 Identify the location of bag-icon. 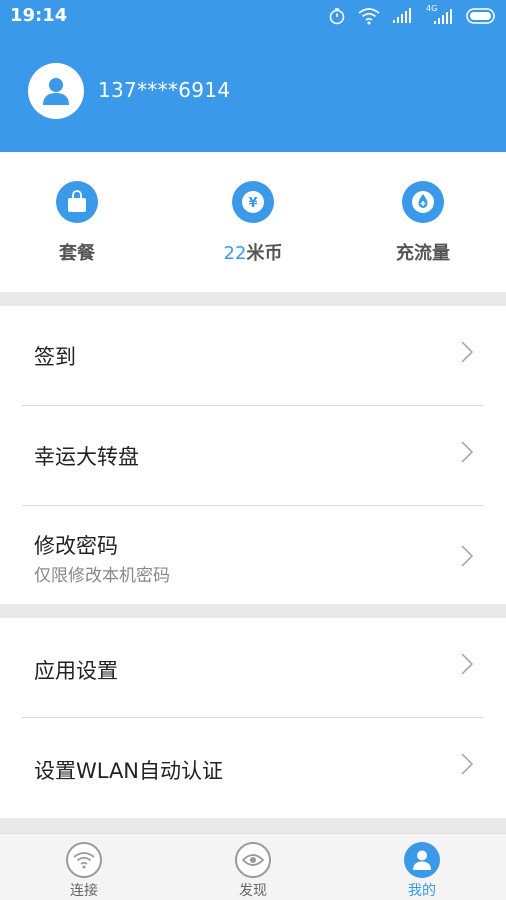
(77, 202).